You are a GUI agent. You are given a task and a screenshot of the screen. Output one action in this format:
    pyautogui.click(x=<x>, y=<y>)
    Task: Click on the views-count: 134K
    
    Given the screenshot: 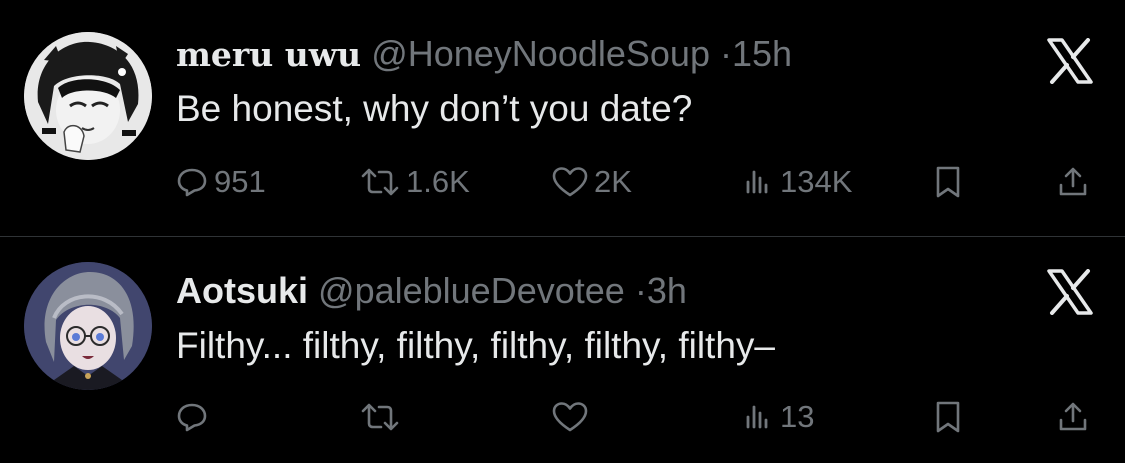 What is the action you would take?
    pyautogui.click(x=816, y=181)
    